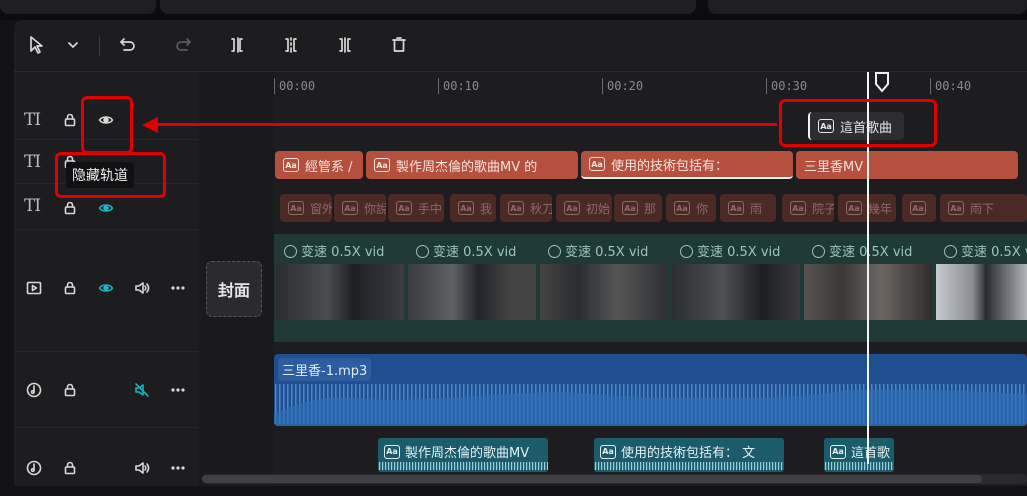  I want to click on hide-track-tooltip: 隐藏轨道, so click(100, 175).